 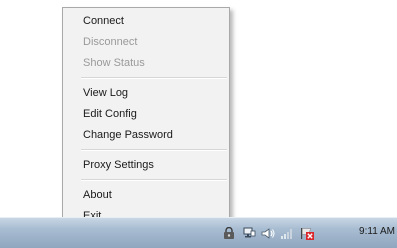 I want to click on menu-item-edit-config: Edit Config, so click(x=146, y=114).